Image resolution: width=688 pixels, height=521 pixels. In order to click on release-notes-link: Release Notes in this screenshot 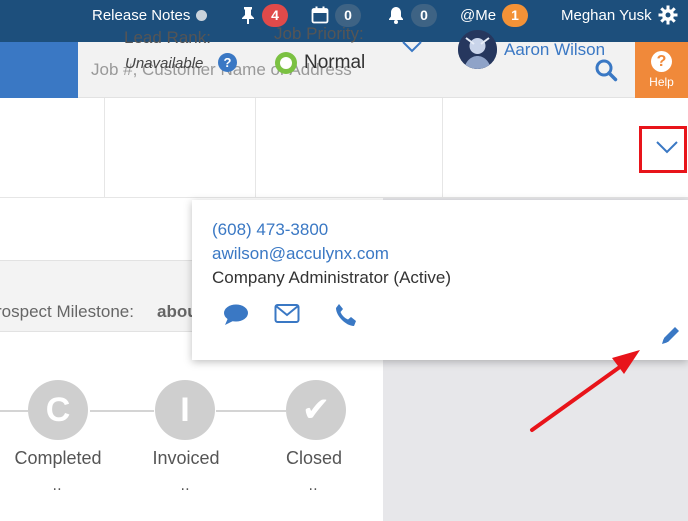, I will do `click(150, 15)`.